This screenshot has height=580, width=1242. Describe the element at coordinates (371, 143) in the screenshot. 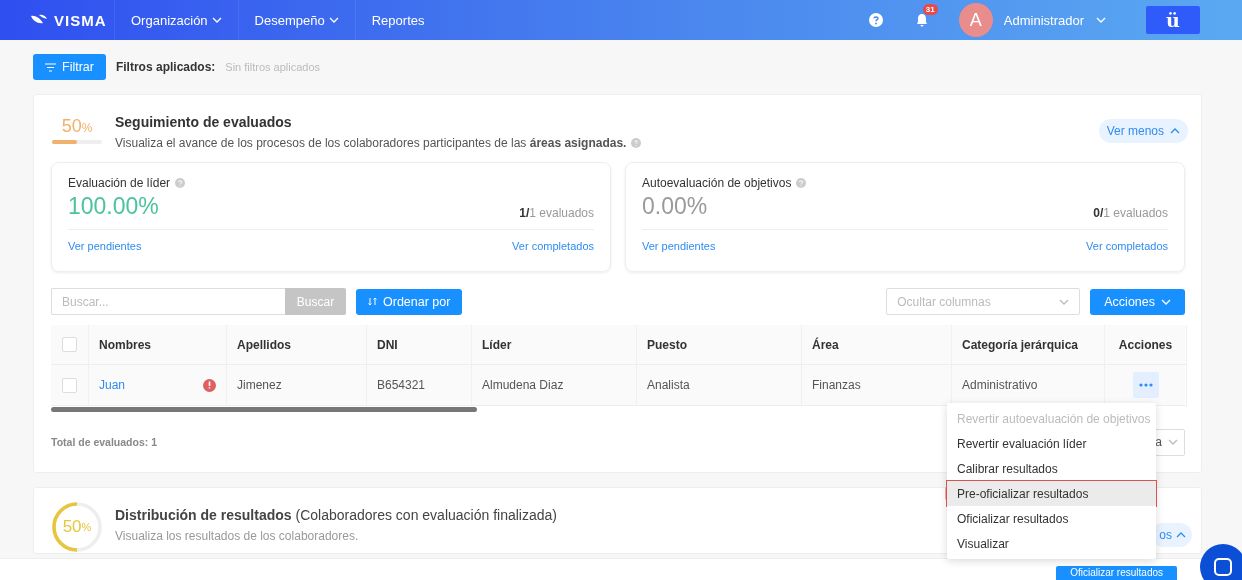

I see `section-description: Visualiza el avance de los procesos de los colaboradores participantes de las áreas asignadas.` at that location.